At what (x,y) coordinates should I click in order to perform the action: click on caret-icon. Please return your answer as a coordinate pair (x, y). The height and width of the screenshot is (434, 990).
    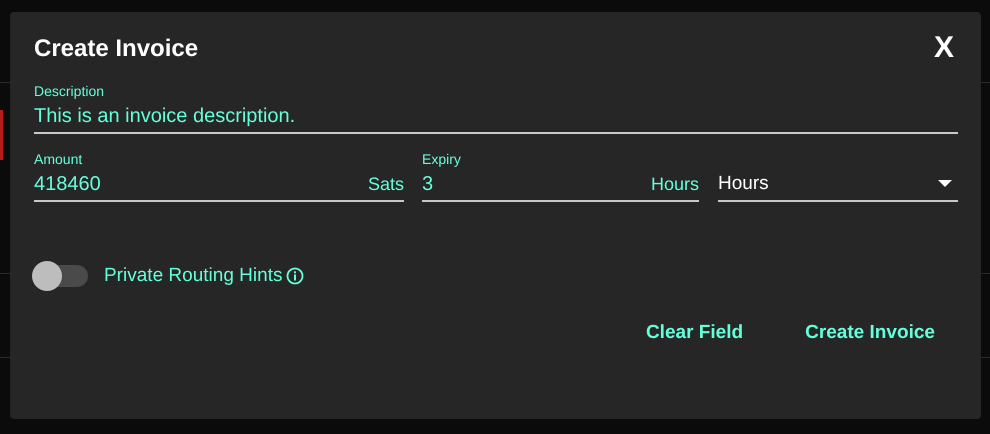
    Looking at the image, I should click on (945, 184).